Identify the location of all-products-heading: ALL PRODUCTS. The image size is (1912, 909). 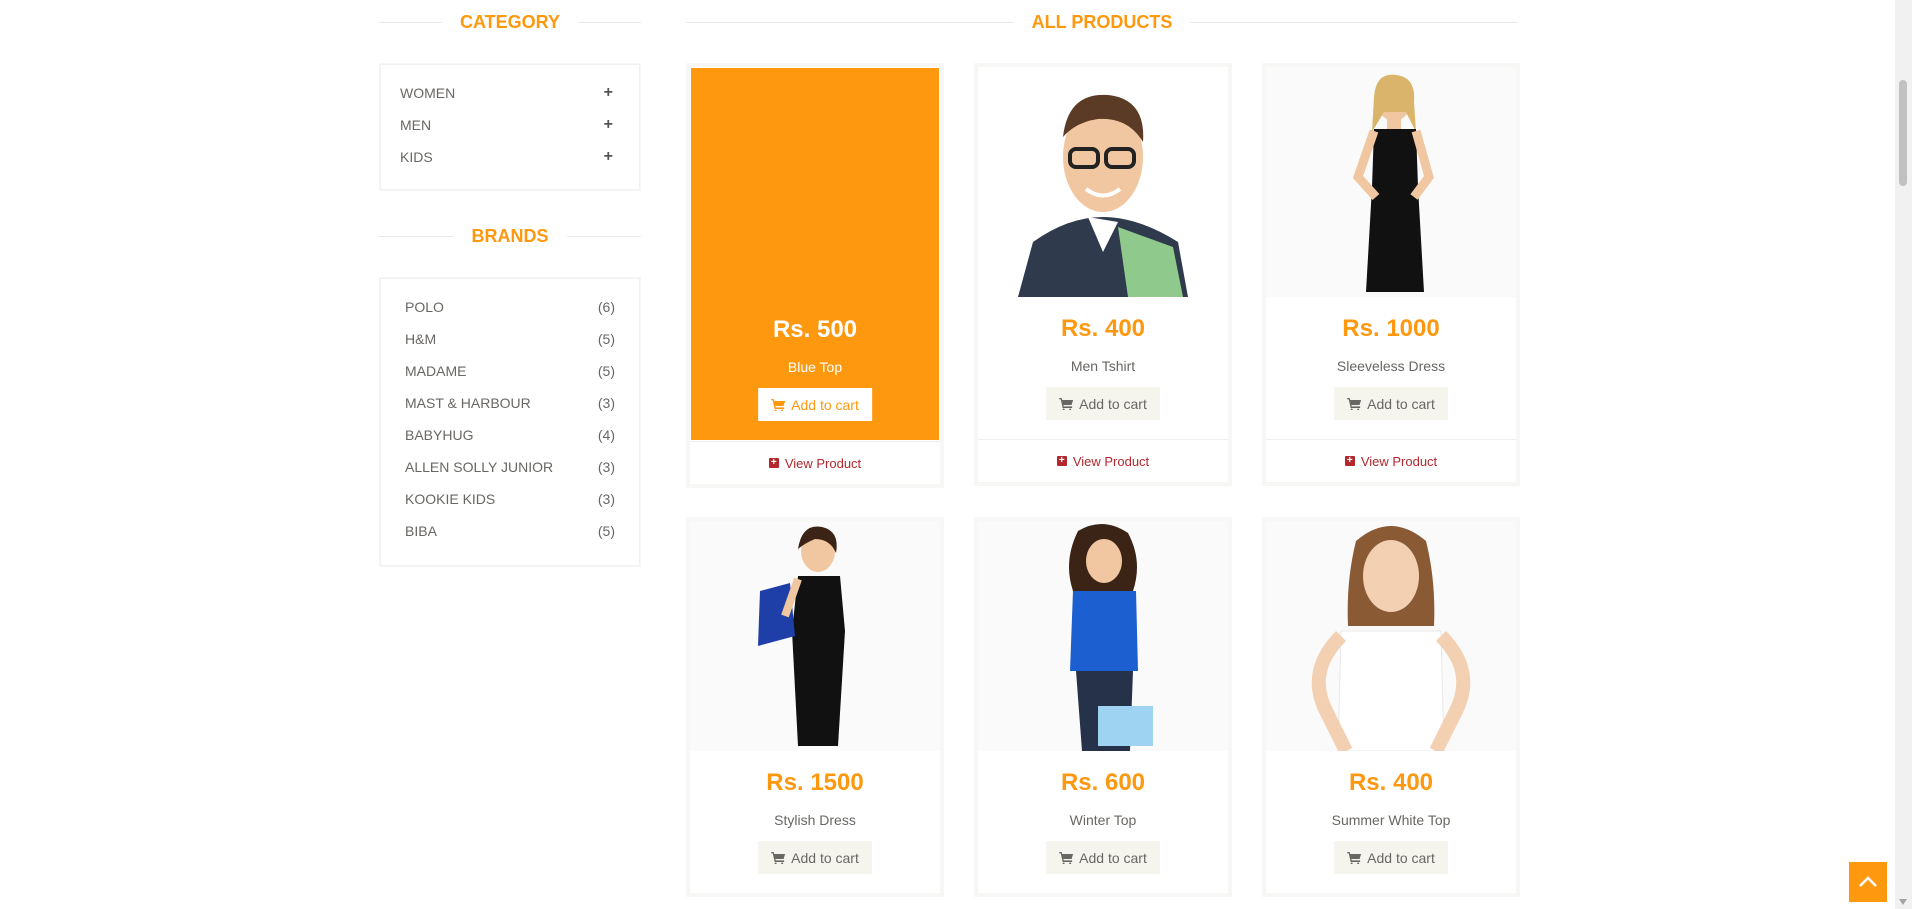
(1102, 22).